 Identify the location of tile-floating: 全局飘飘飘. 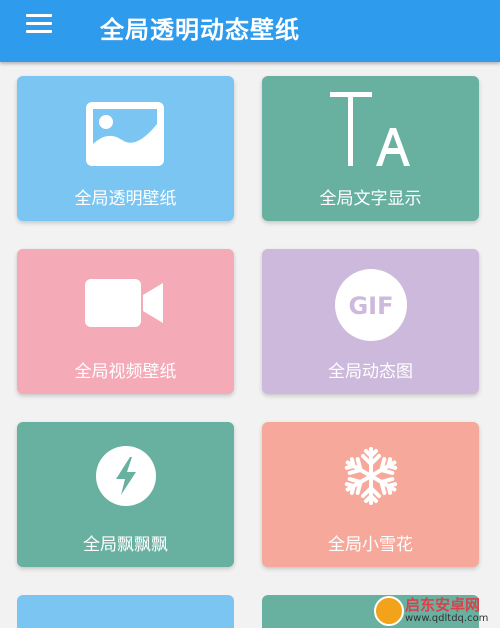
(125, 494).